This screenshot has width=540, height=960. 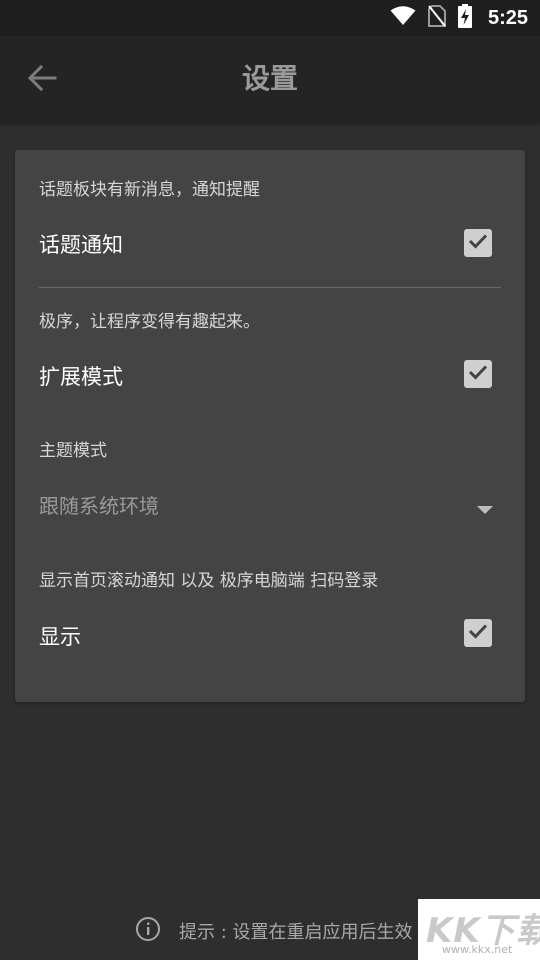 I want to click on show-scroll-description: 显示首页滚动通知 以及 极序电脑端 扫码登录, so click(x=209, y=581).